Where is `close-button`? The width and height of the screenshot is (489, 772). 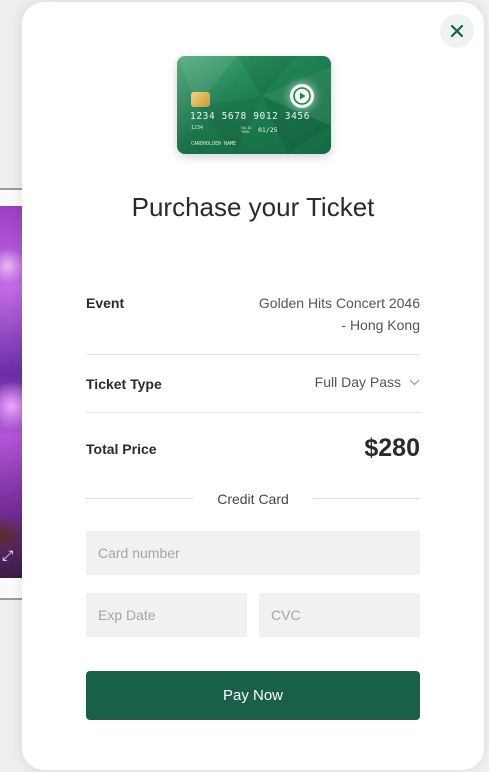
close-button is located at coordinates (457, 31).